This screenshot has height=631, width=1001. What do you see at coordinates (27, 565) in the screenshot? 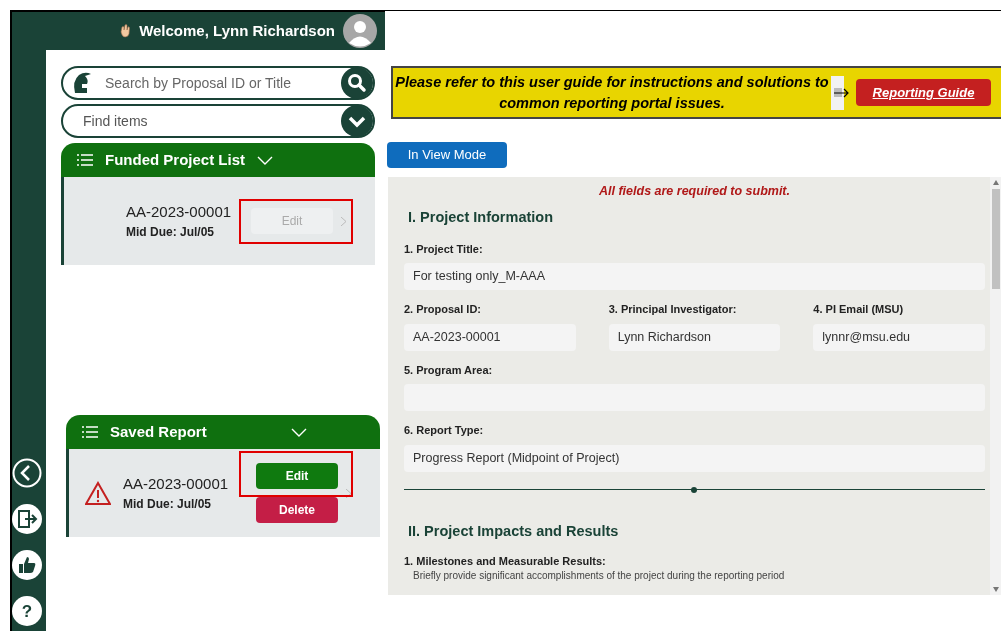
I see `thumbs-up-icon` at bounding box center [27, 565].